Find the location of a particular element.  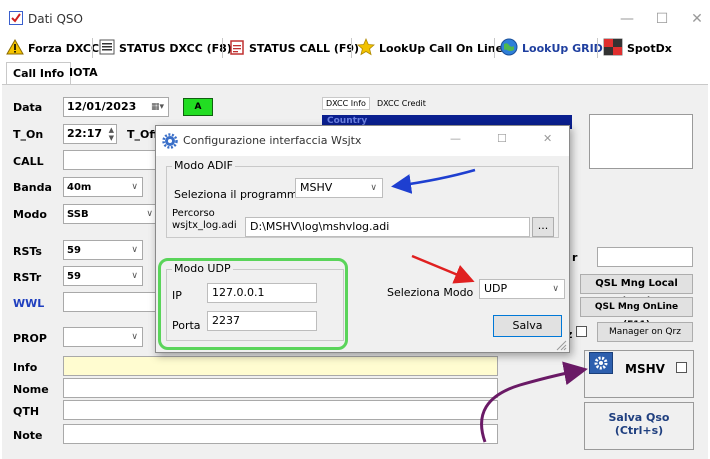

red-arrow is located at coordinates (443, 269).